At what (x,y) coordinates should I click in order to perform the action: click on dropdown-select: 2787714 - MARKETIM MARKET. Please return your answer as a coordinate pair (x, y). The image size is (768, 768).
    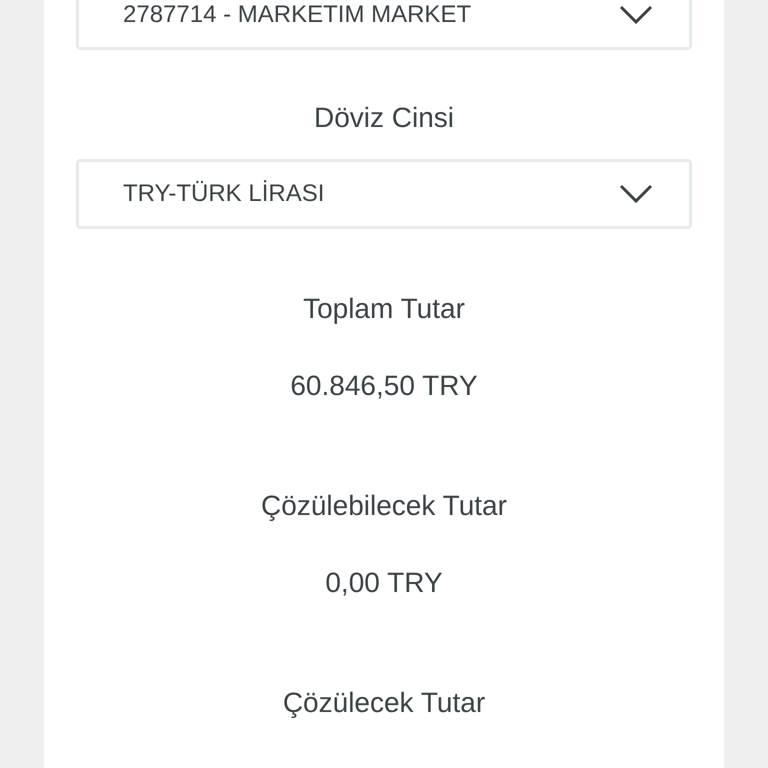
    Looking at the image, I should click on (384, 25).